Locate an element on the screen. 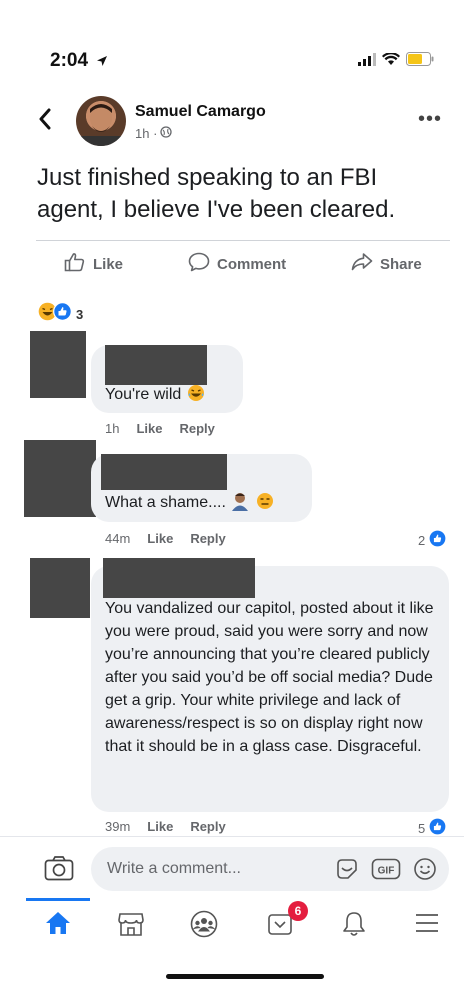  tab-marketplace is located at coordinates (131, 926).